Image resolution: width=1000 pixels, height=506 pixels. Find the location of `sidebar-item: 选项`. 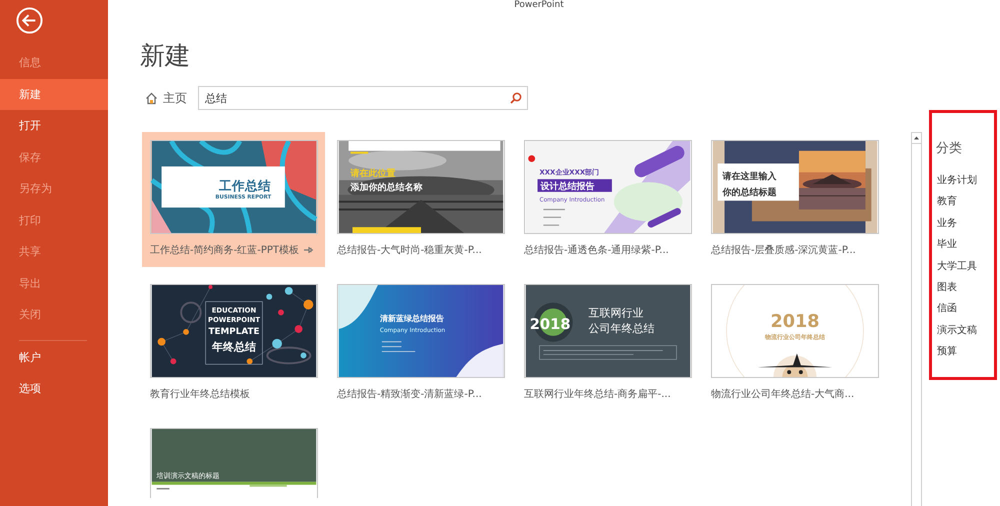

sidebar-item: 选项 is located at coordinates (54, 388).